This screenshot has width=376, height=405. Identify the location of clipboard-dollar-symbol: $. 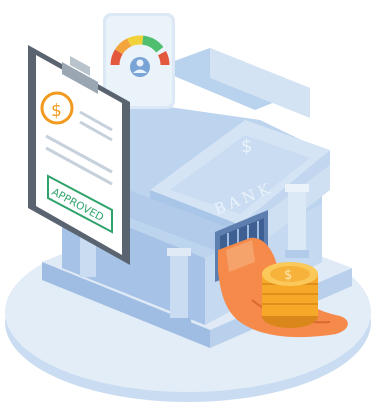
(56, 111).